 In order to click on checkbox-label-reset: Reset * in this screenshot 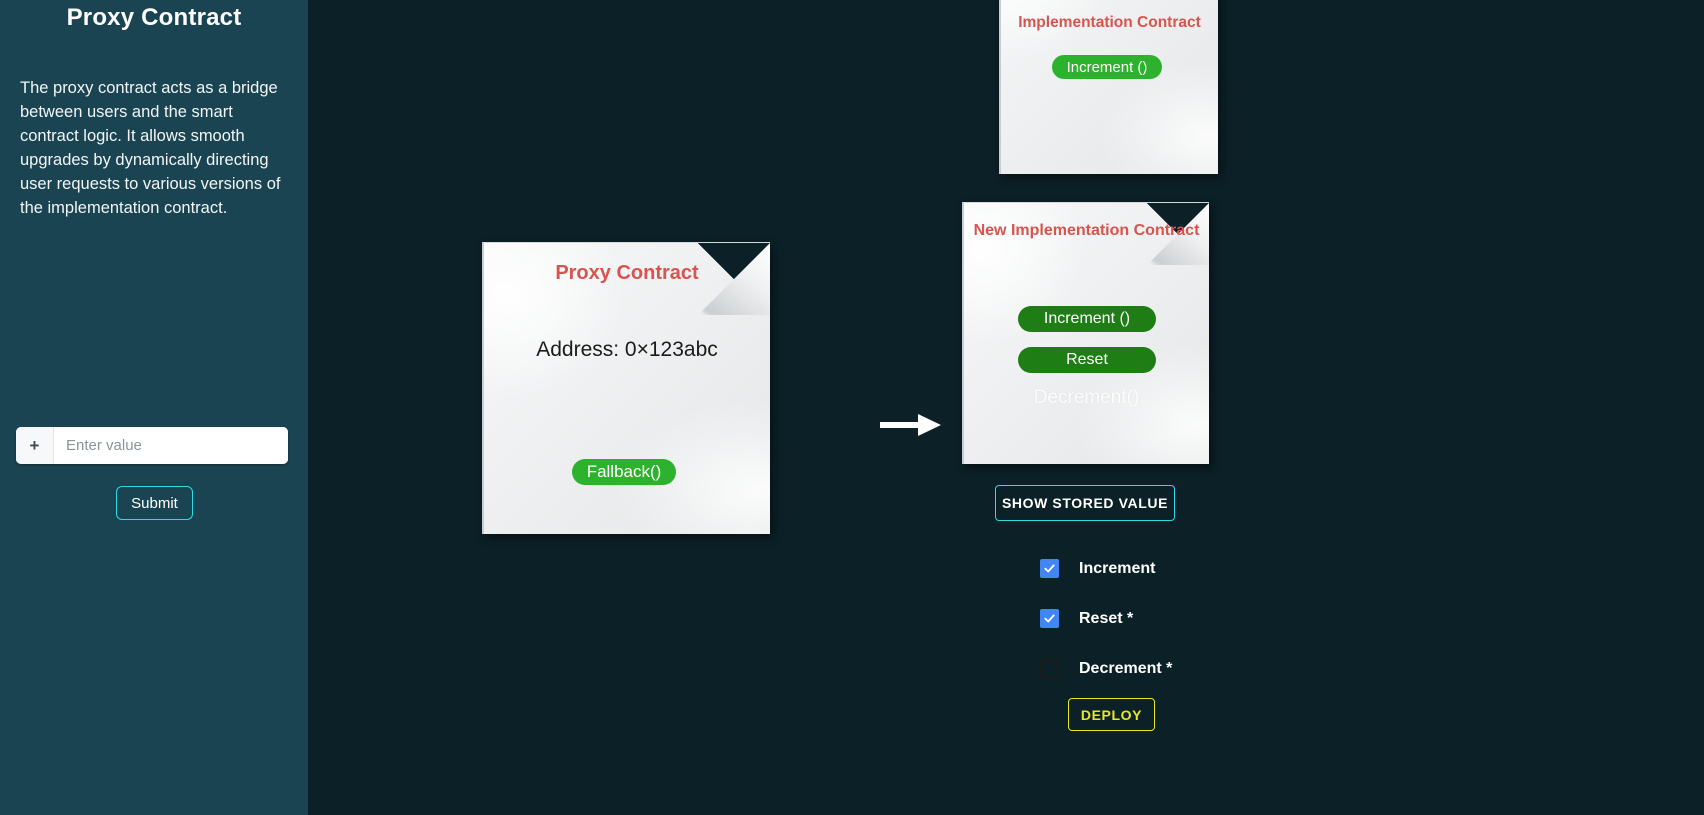, I will do `click(1106, 619)`.